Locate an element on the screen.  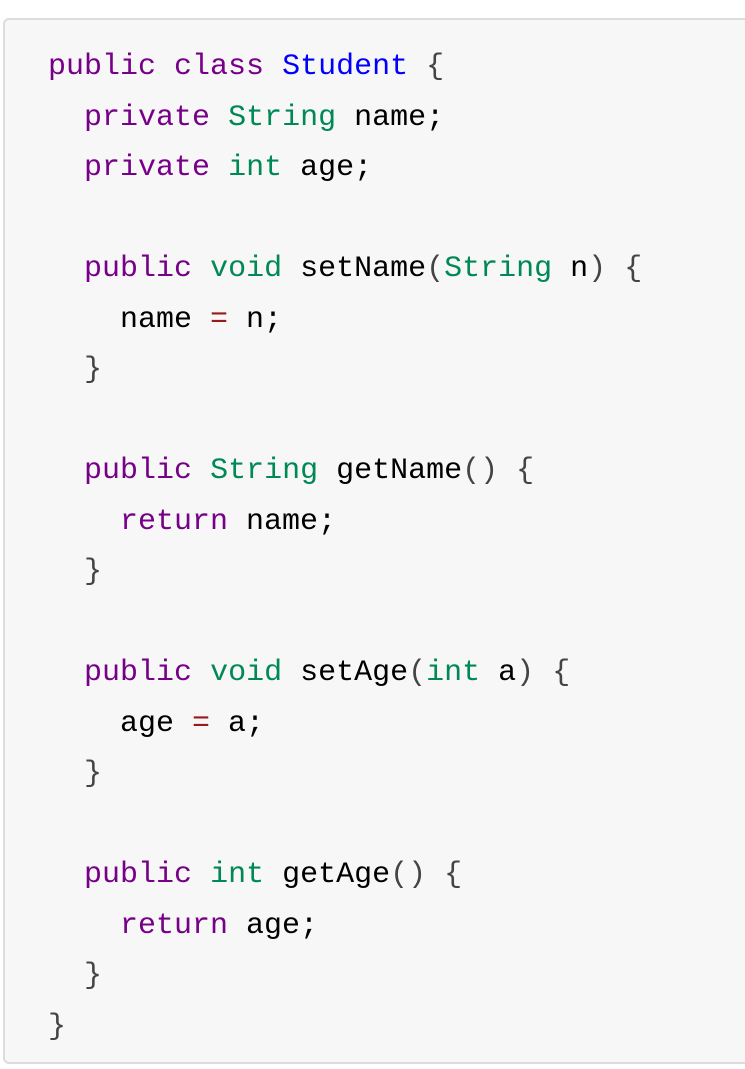
code-line: public class Student { is located at coordinates (396, 67).